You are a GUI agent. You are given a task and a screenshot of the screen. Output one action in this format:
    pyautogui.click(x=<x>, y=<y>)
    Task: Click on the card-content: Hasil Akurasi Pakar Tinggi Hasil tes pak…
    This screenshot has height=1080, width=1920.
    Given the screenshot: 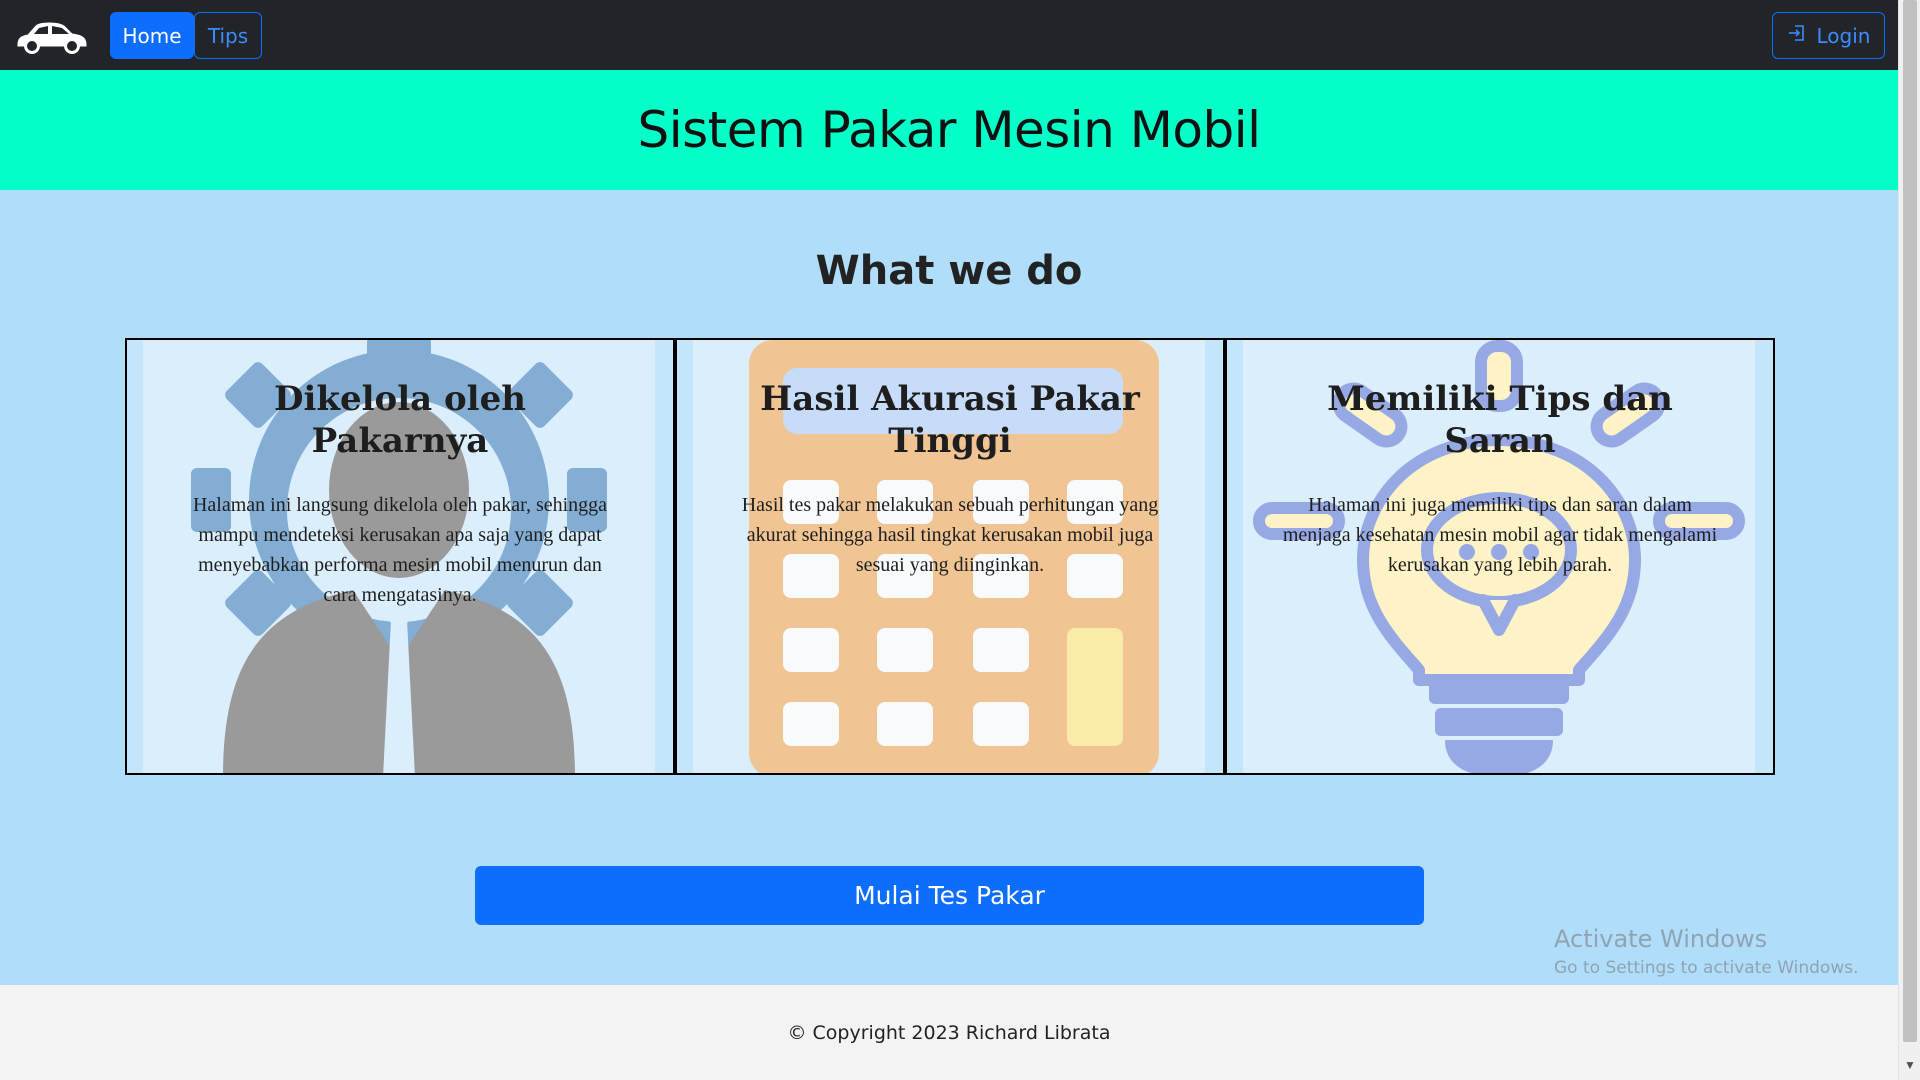 What is the action you would take?
    pyautogui.click(x=950, y=556)
    